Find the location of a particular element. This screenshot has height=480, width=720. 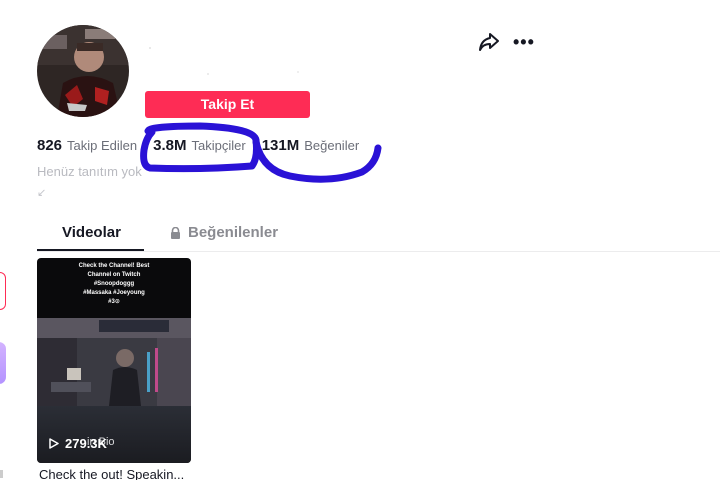

stat-following: 826 Takip Edilen is located at coordinates (87, 145).